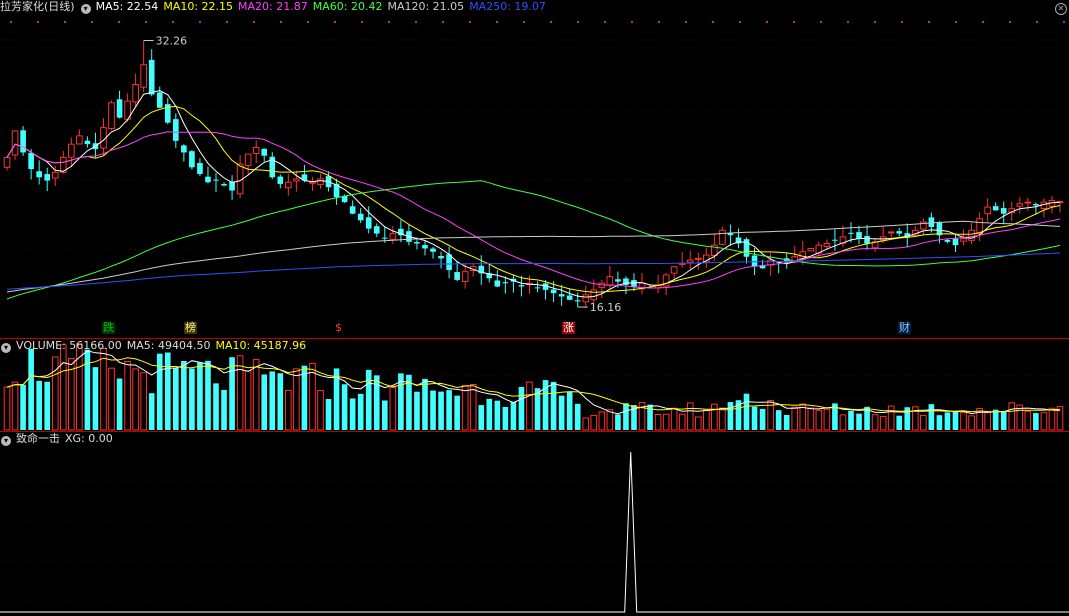  Describe the element at coordinates (89, 438) in the screenshot. I see `signal-xg: XG: 0.00` at that location.